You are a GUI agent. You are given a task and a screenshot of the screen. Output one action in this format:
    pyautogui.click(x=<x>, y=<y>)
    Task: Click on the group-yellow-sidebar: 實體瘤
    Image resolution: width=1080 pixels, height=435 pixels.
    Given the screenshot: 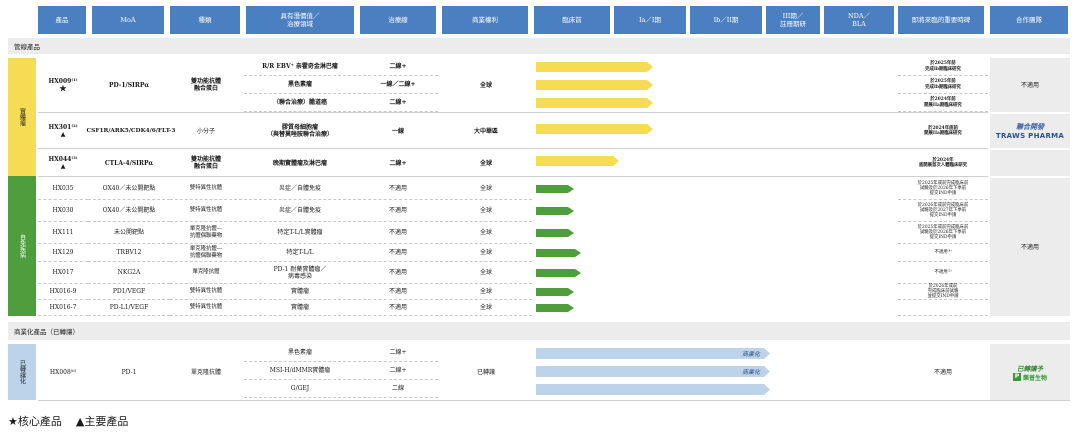 What is the action you would take?
    pyautogui.click(x=22, y=117)
    